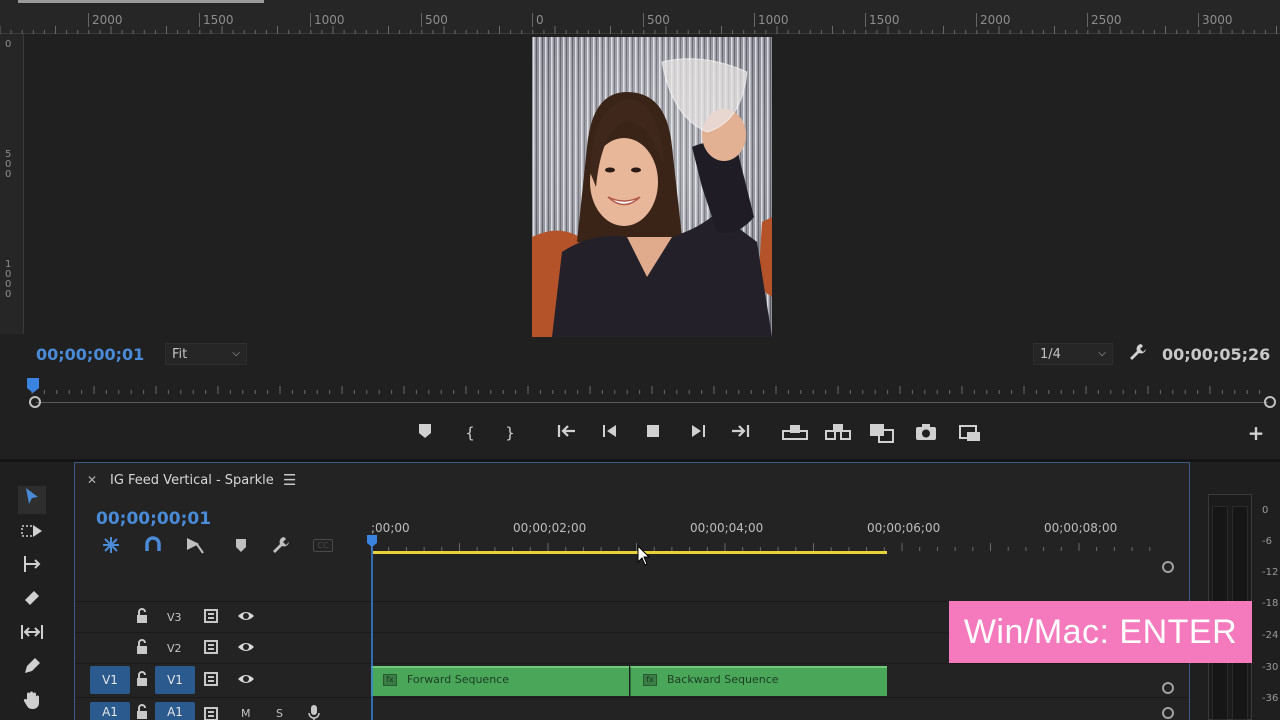 The height and width of the screenshot is (720, 1280). What do you see at coordinates (153, 519) in the screenshot?
I see `timeline-timecode: 00;00;00;01` at bounding box center [153, 519].